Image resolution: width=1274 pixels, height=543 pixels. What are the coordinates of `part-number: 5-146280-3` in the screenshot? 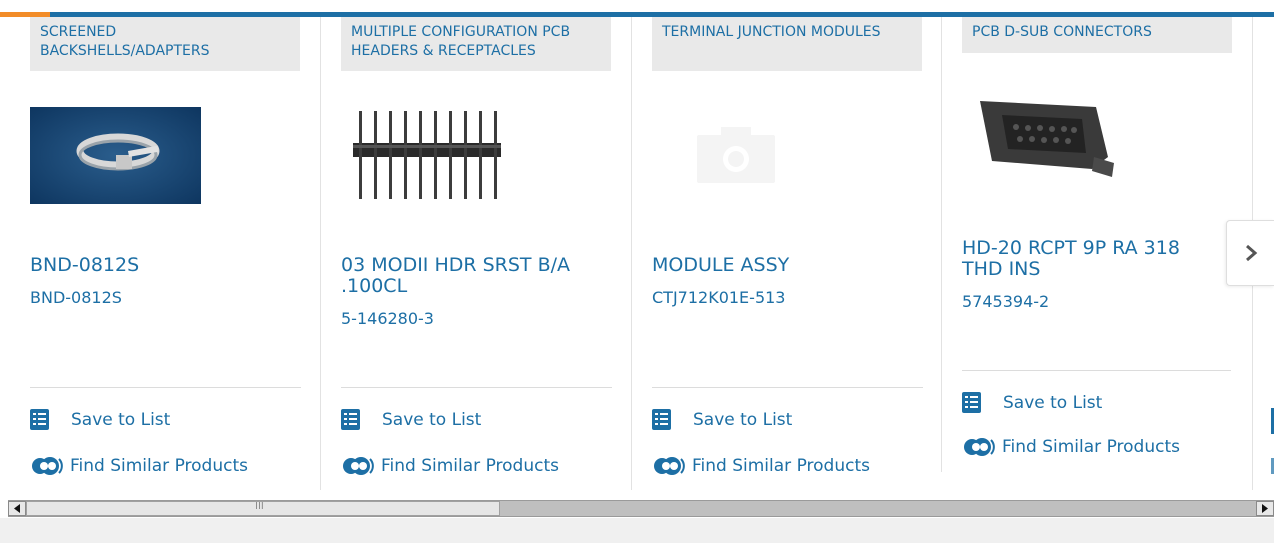 It's located at (387, 318).